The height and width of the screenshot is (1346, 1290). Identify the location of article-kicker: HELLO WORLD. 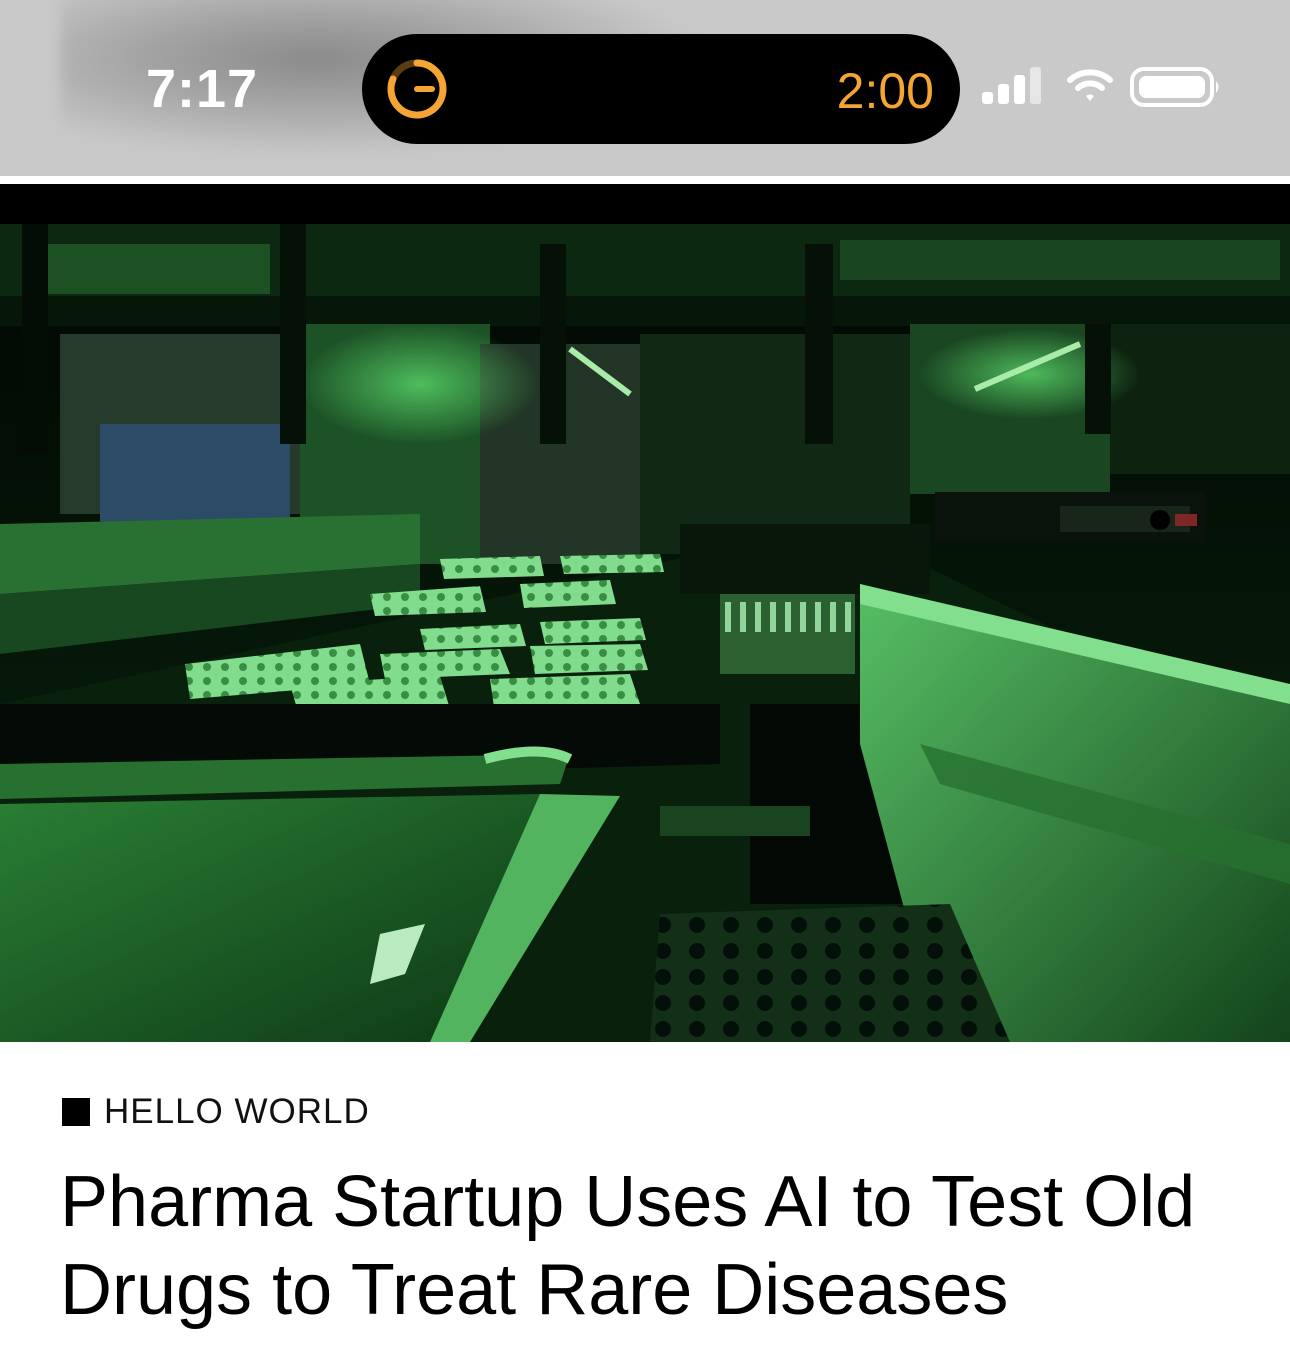
(216, 1112).